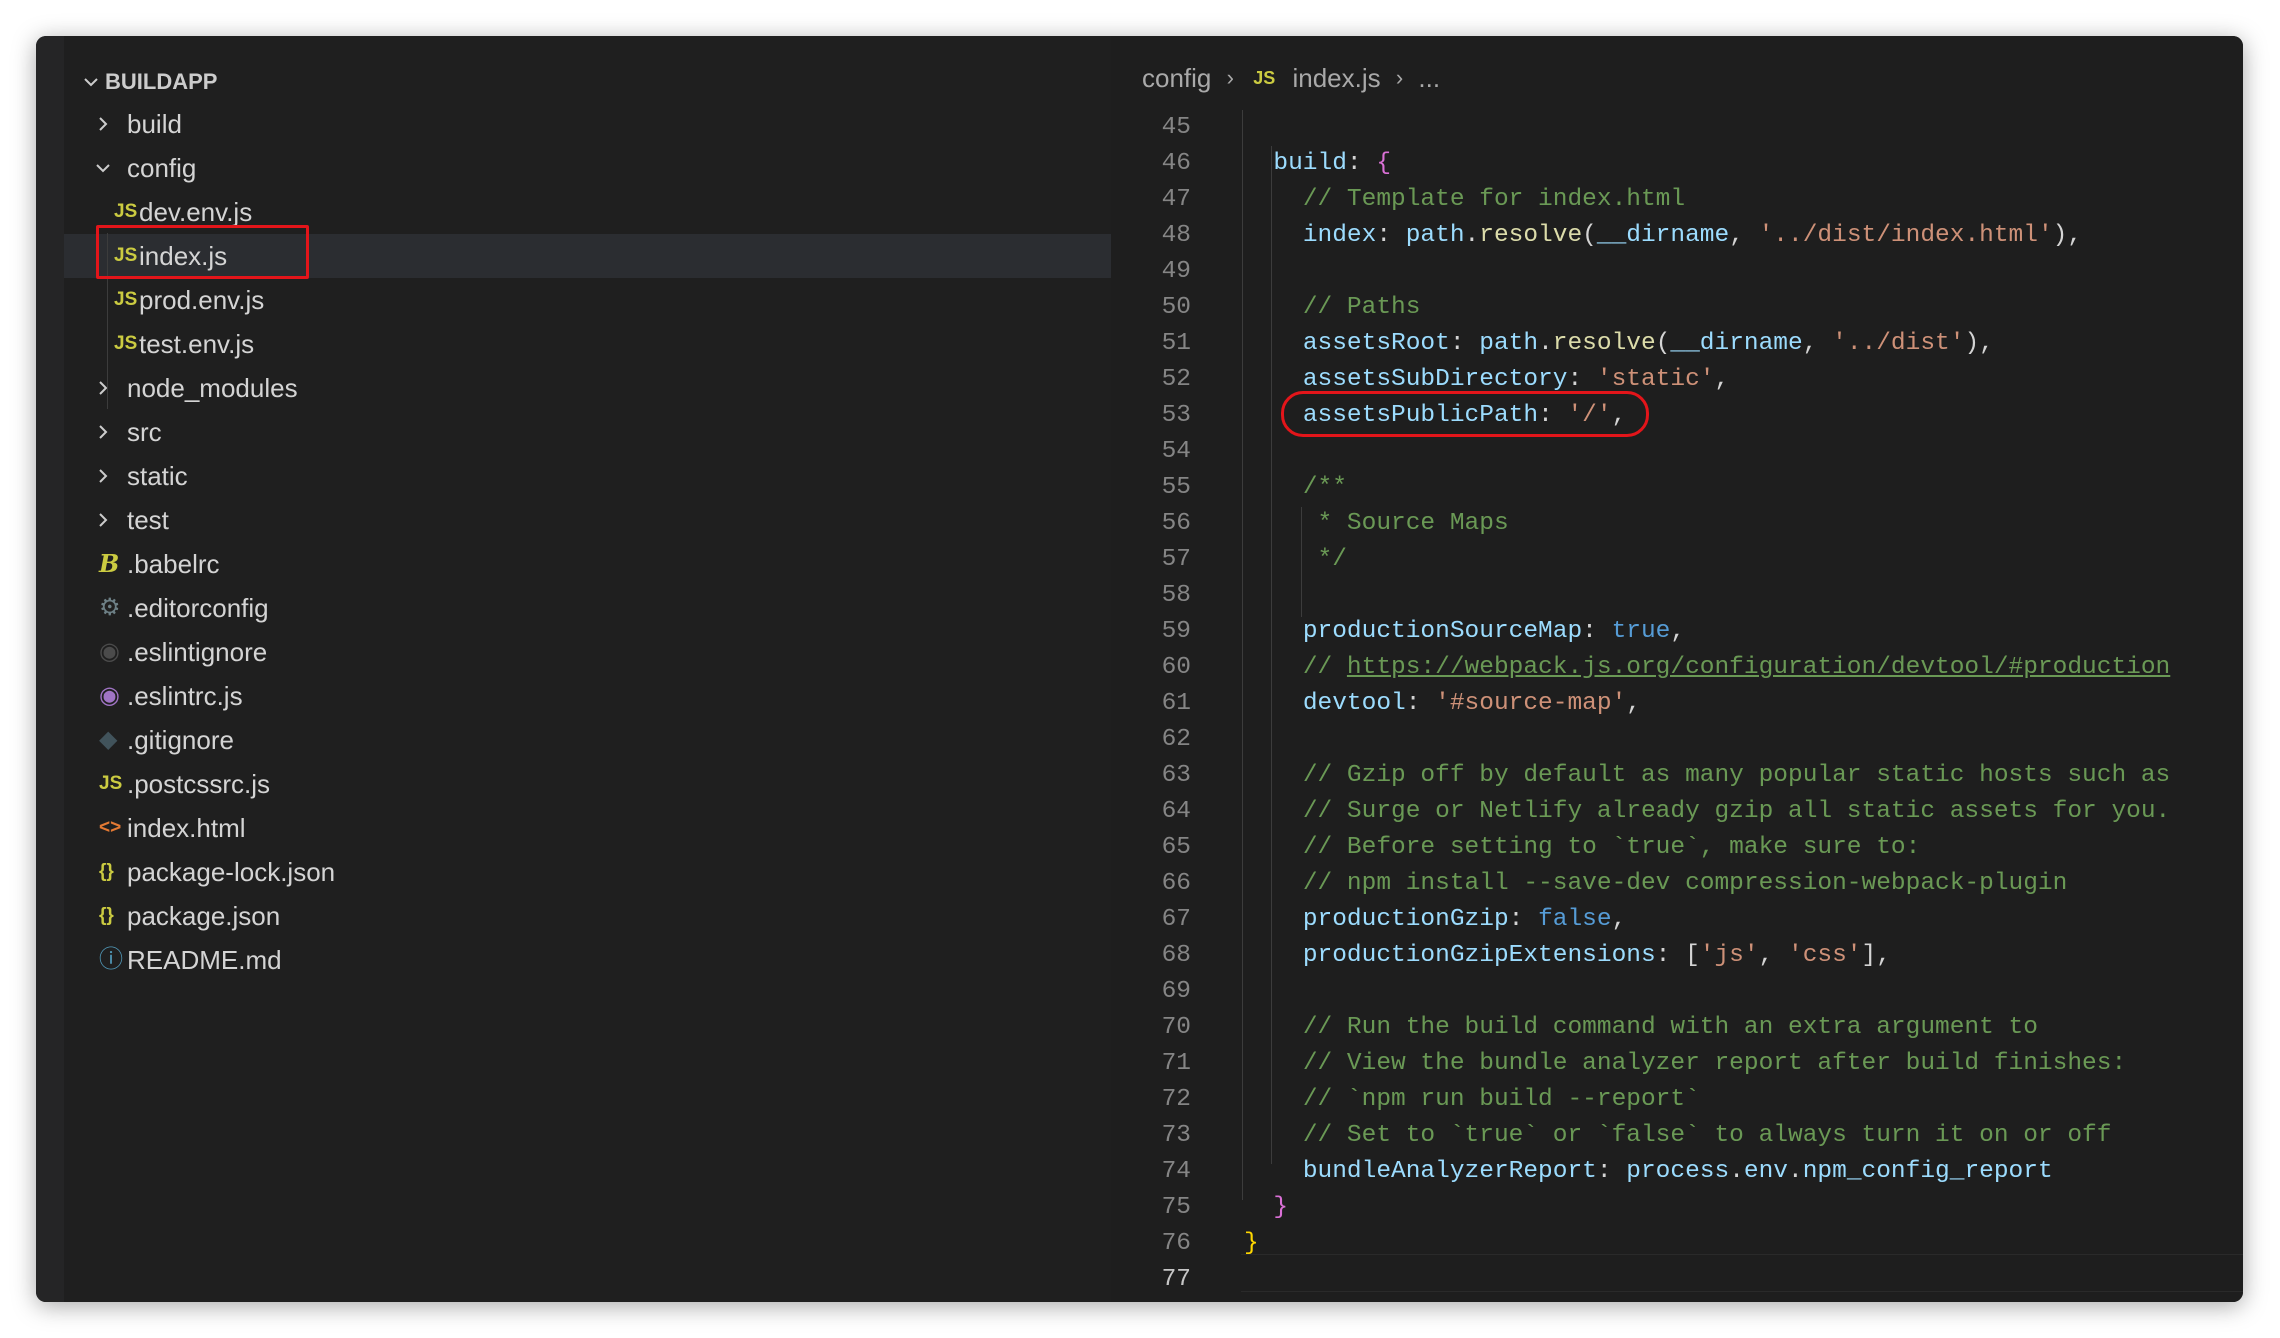 The image size is (2280, 1338). What do you see at coordinates (202, 252) in the screenshot?
I see `annotation-highlight-box` at bounding box center [202, 252].